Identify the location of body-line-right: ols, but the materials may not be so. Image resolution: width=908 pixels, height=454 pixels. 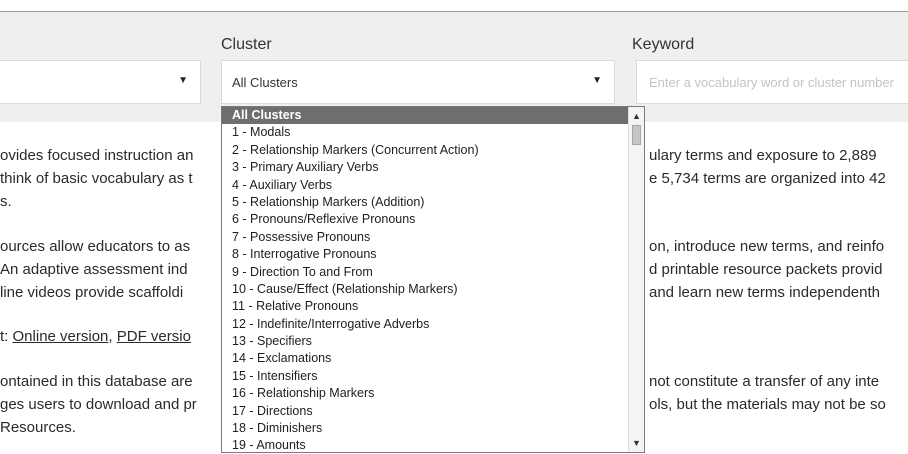
(767, 404).